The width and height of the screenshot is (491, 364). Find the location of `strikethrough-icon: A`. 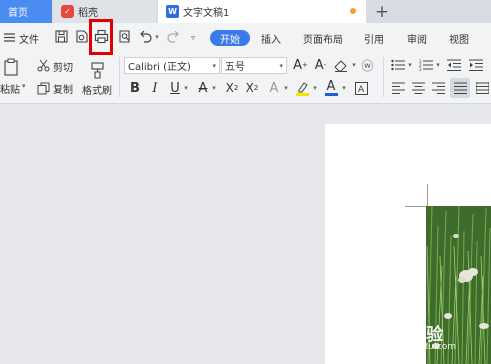

strikethrough-icon: A is located at coordinates (203, 88).